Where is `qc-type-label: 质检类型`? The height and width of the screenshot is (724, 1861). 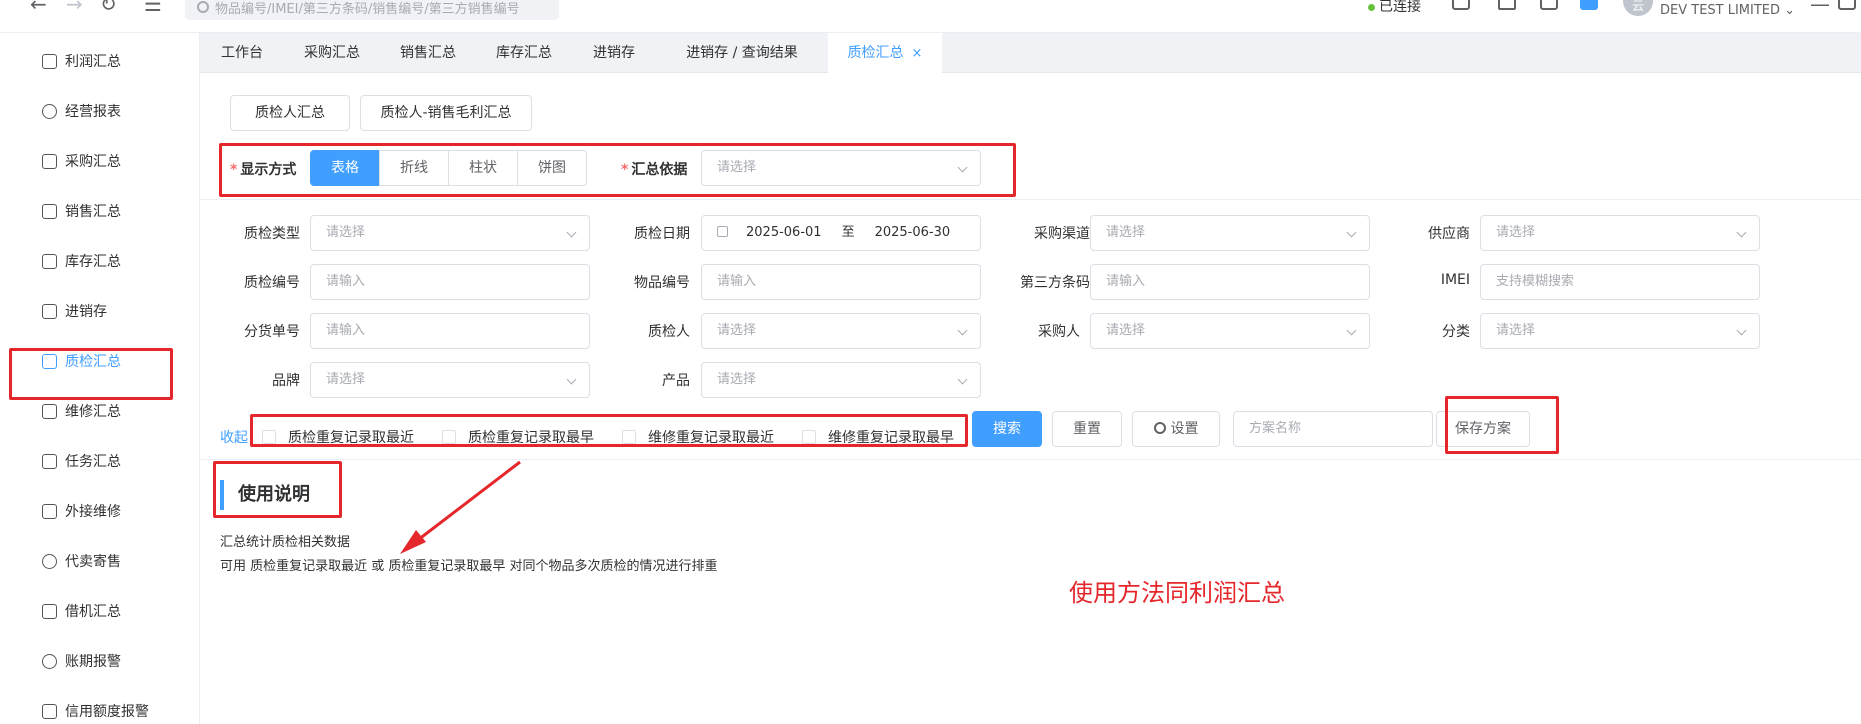
qc-type-label: 质检类型 is located at coordinates (272, 234).